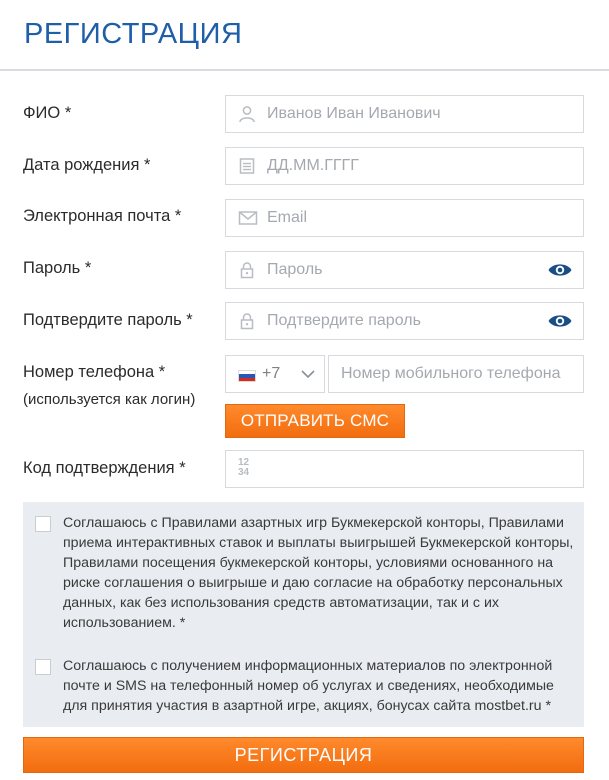  Describe the element at coordinates (308, 374) in the screenshot. I see `chevron-down-icon` at that location.